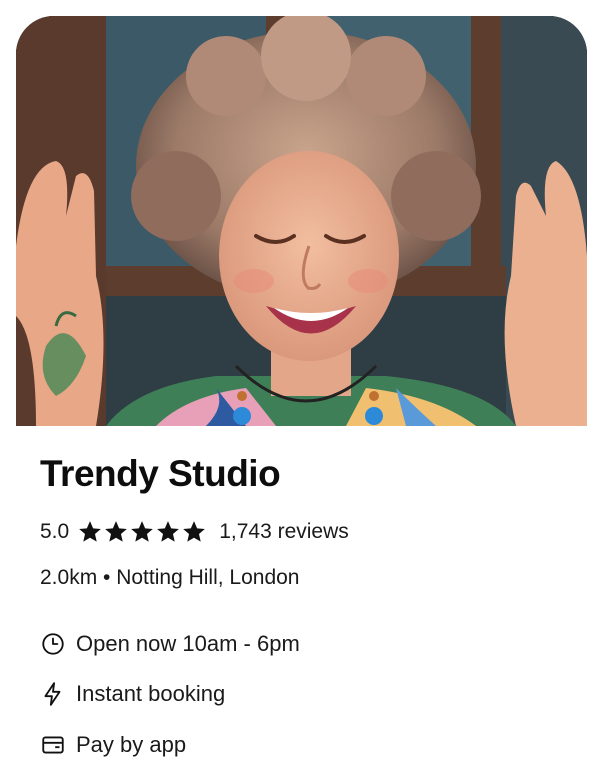 The height and width of the screenshot is (772, 606). I want to click on venue-location: 2.0km • Notting Hill, London, so click(170, 577).